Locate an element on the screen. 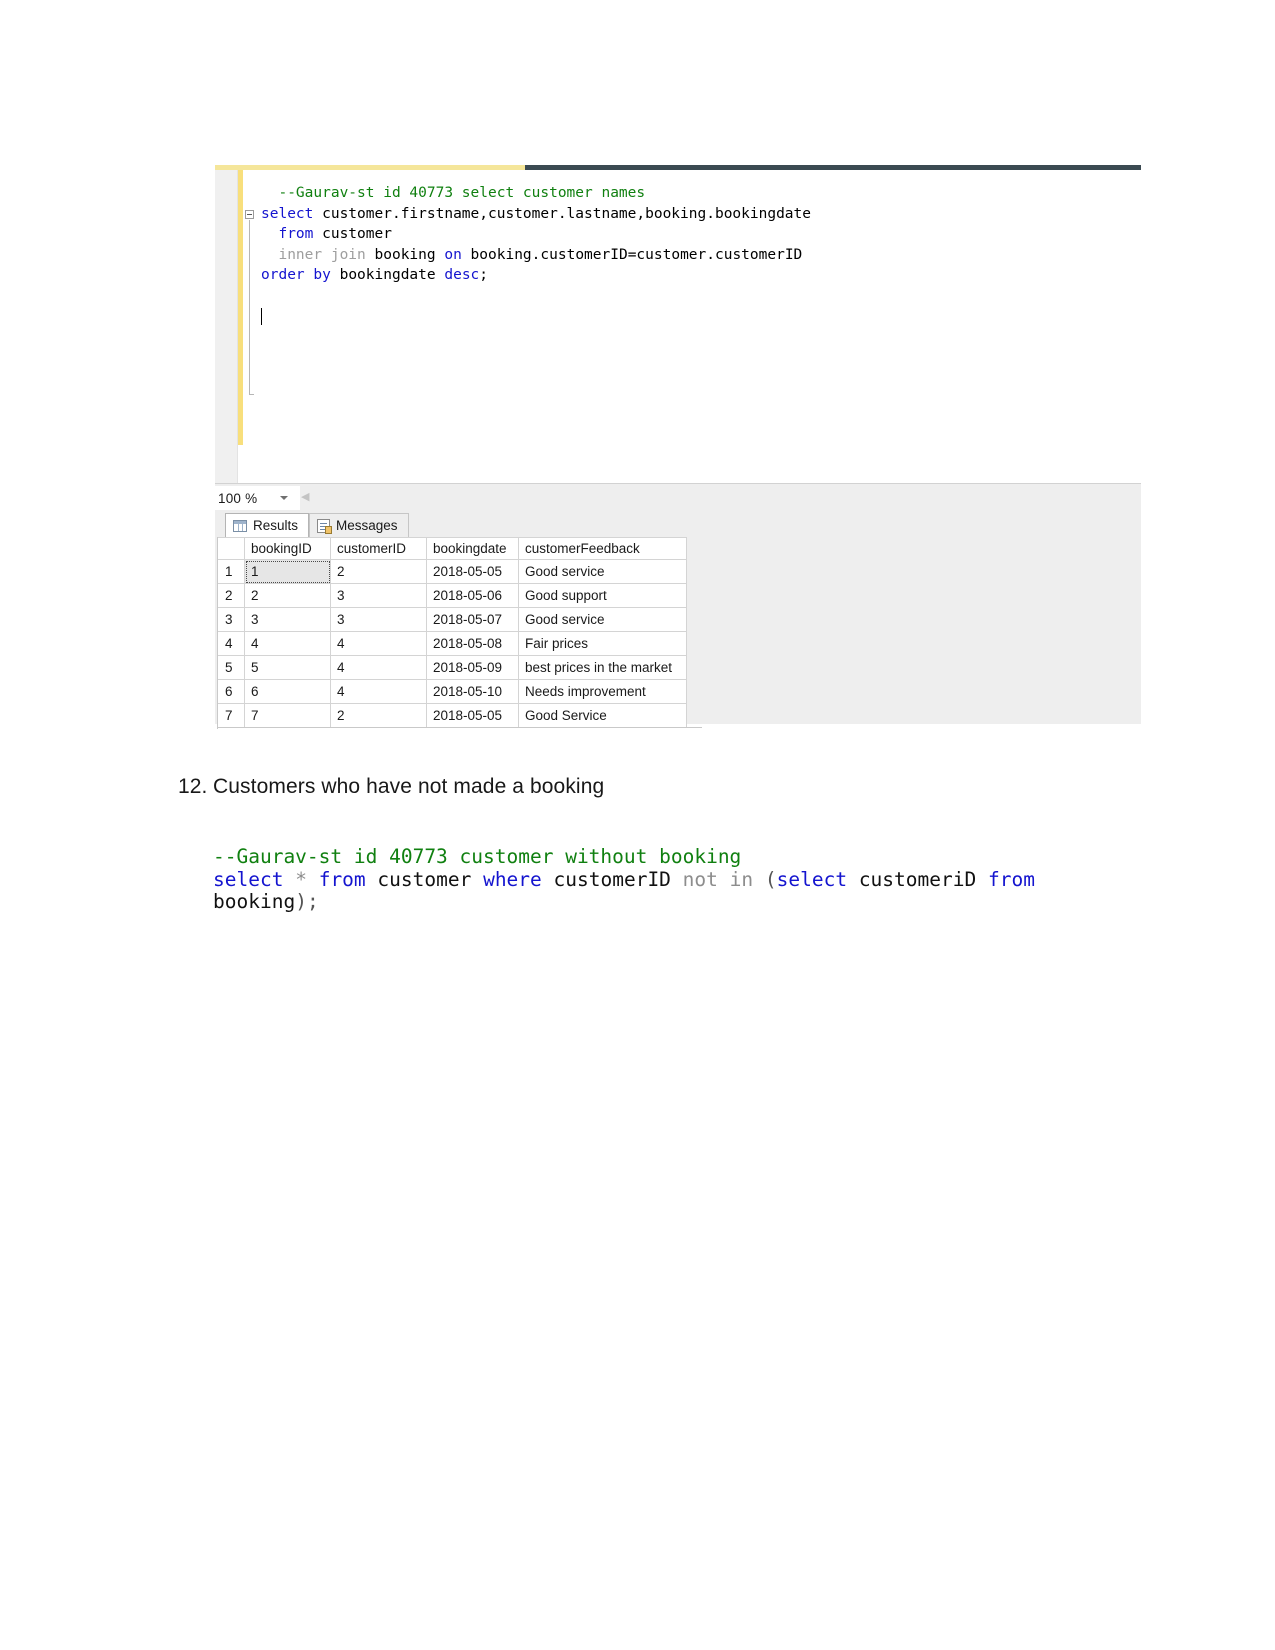 This screenshot has height=1650, width=1275. zoom-dropdown: 100 % is located at coordinates (257, 498).